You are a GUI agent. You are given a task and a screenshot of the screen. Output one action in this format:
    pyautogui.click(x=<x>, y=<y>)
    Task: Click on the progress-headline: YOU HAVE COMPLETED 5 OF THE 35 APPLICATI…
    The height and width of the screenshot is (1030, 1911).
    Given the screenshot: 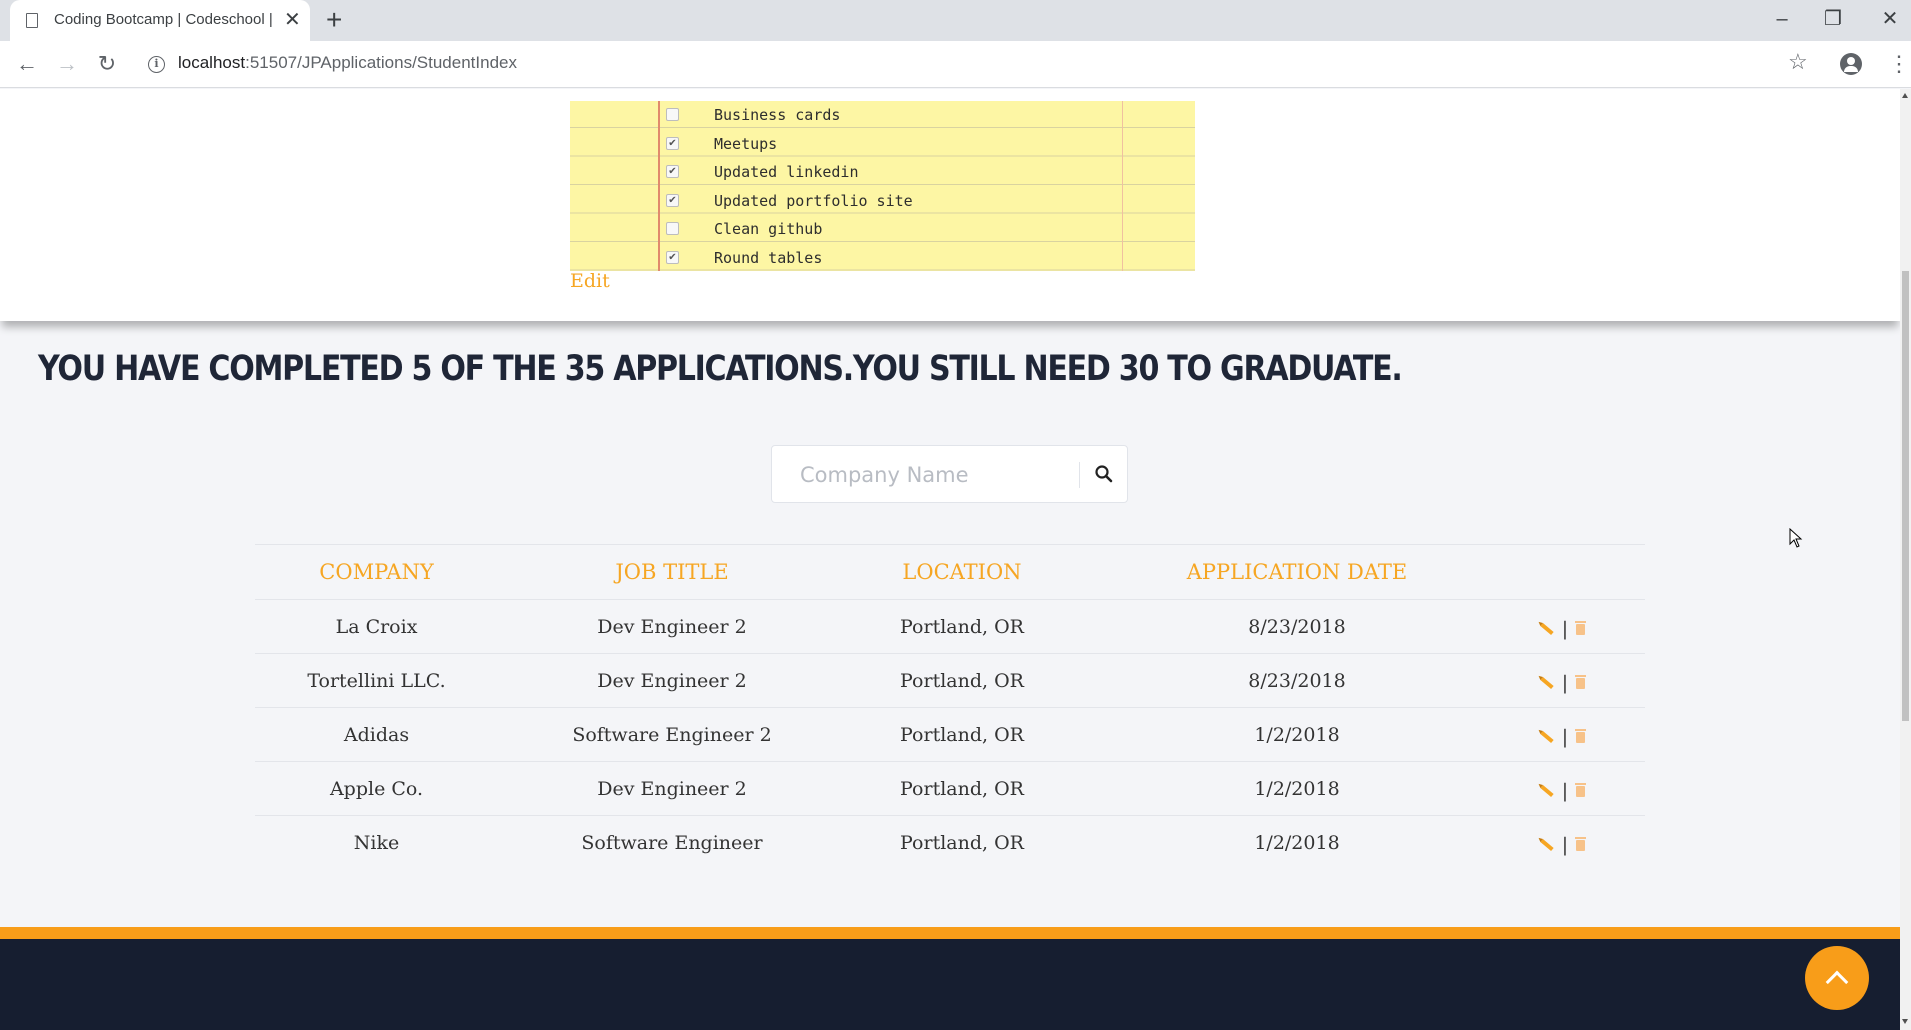 What is the action you would take?
    pyautogui.click(x=720, y=369)
    